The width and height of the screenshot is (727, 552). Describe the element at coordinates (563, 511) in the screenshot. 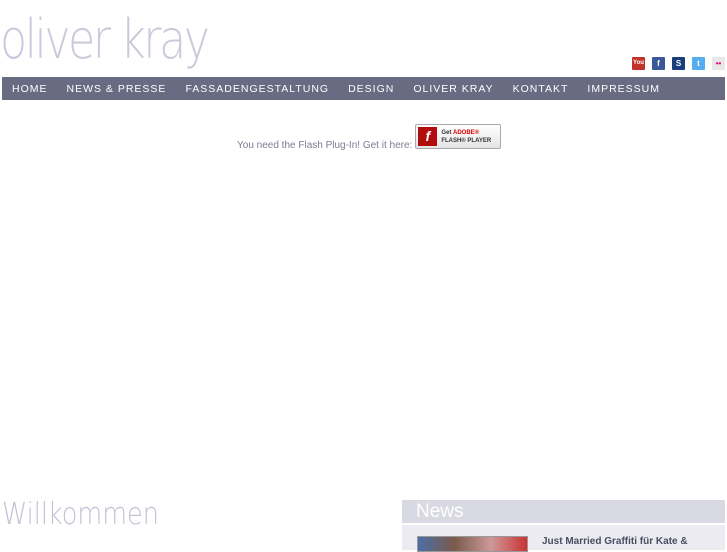

I see `news-header: News` at that location.